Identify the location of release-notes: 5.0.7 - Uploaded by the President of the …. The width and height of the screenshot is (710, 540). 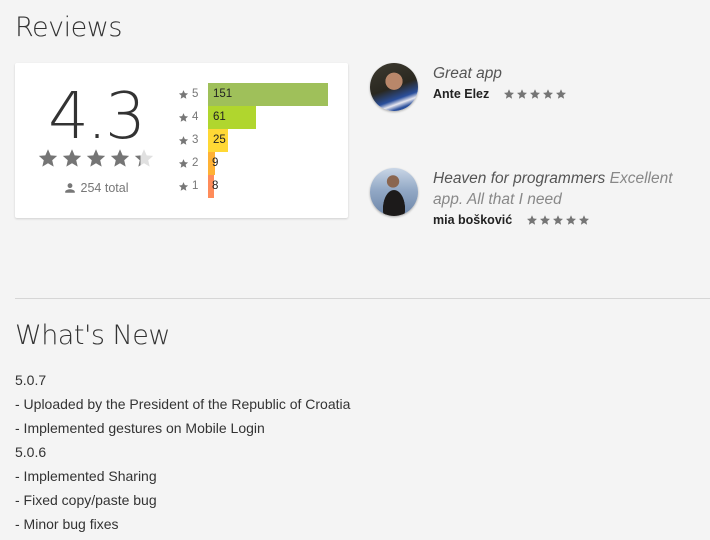
(182, 452).